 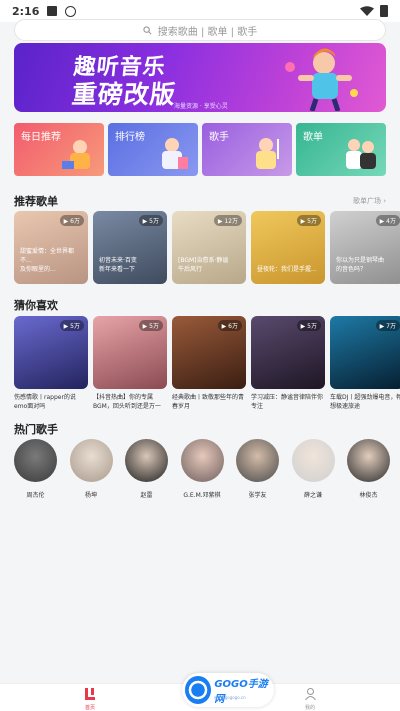 I want to click on category-row: 每日推荐 排行榜 歌手 歌单, so click(x=200, y=149).